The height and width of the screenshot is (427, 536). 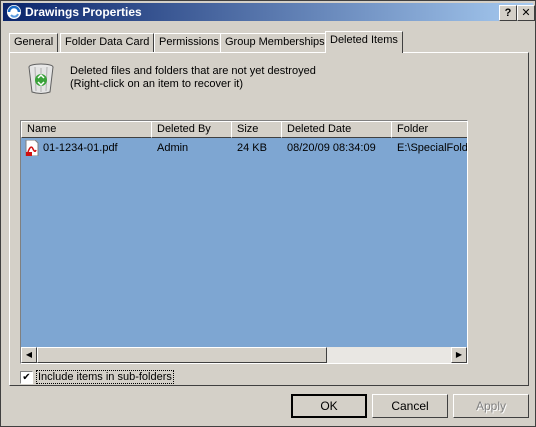 I want to click on help-button: ?, so click(x=508, y=13).